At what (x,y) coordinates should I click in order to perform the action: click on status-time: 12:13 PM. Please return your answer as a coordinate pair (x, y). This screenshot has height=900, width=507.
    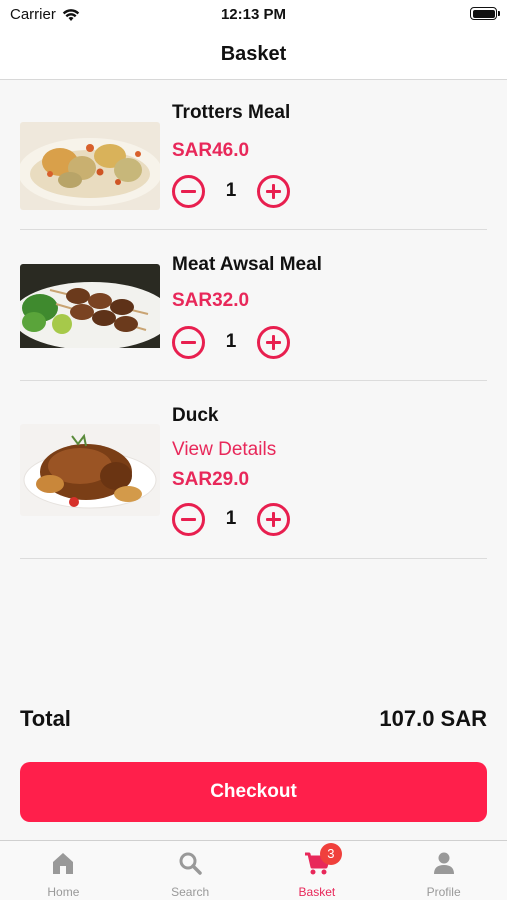
    Looking at the image, I should click on (253, 14).